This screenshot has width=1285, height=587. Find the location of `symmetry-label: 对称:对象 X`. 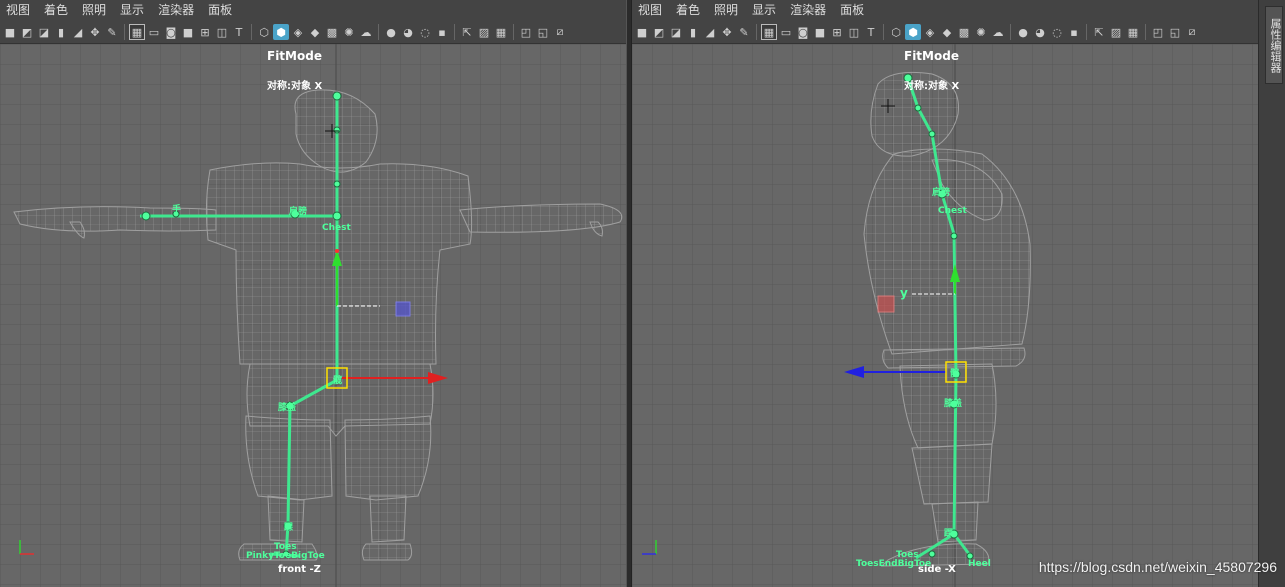

symmetry-label: 对称:对象 X is located at coordinates (932, 86).